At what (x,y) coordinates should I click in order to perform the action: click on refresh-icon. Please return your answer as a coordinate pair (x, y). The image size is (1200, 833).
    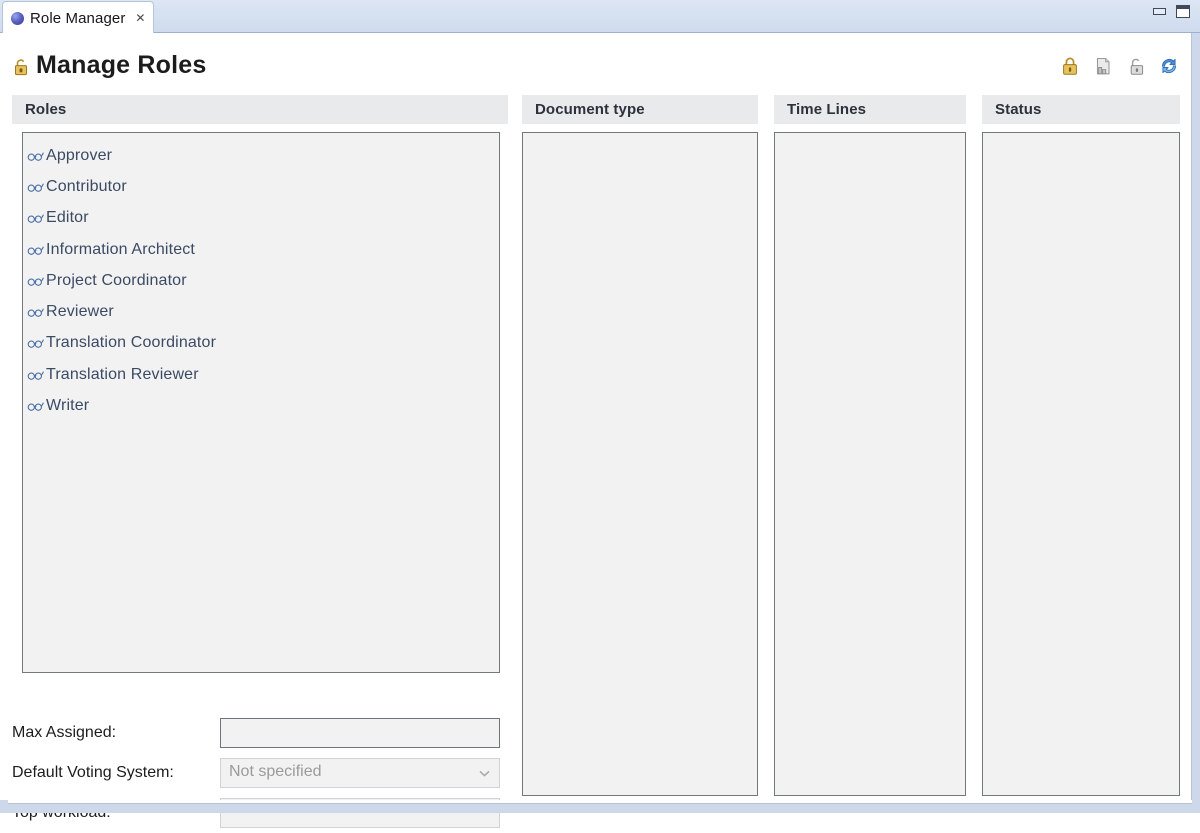
    Looking at the image, I should click on (1169, 66).